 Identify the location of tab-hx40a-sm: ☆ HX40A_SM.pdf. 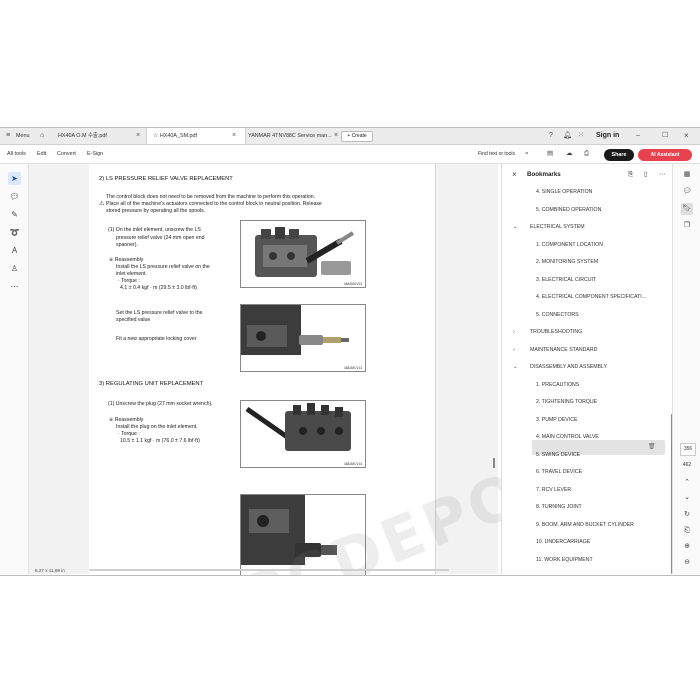
(196, 136).